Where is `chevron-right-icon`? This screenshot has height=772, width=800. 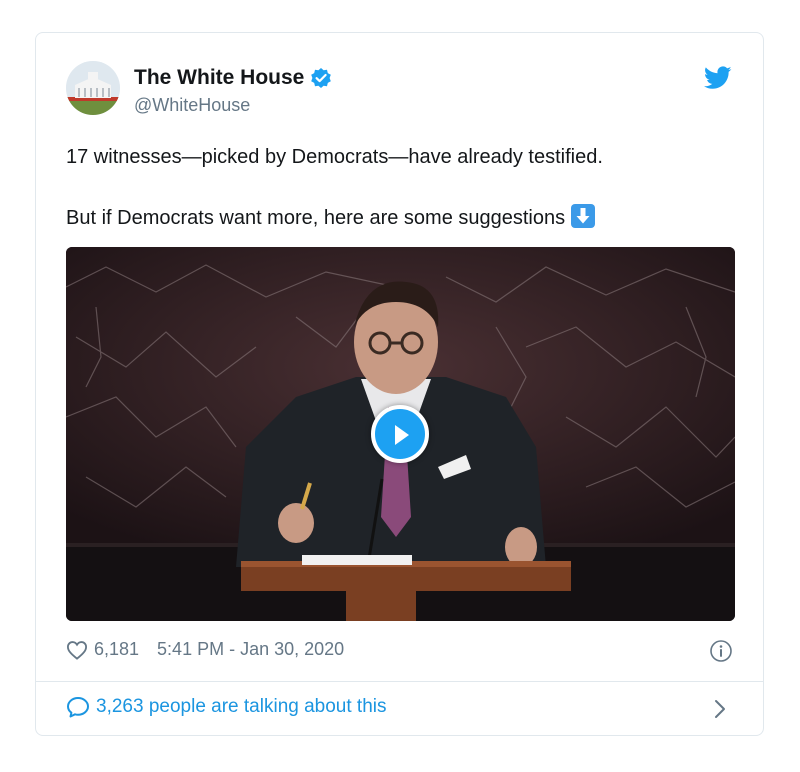 chevron-right-icon is located at coordinates (720, 709).